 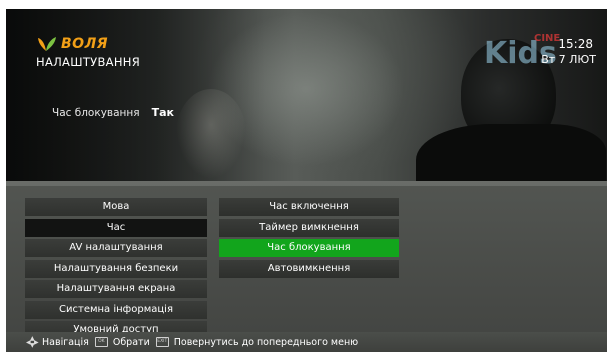 I want to click on category-item: Час, so click(x=116, y=227).